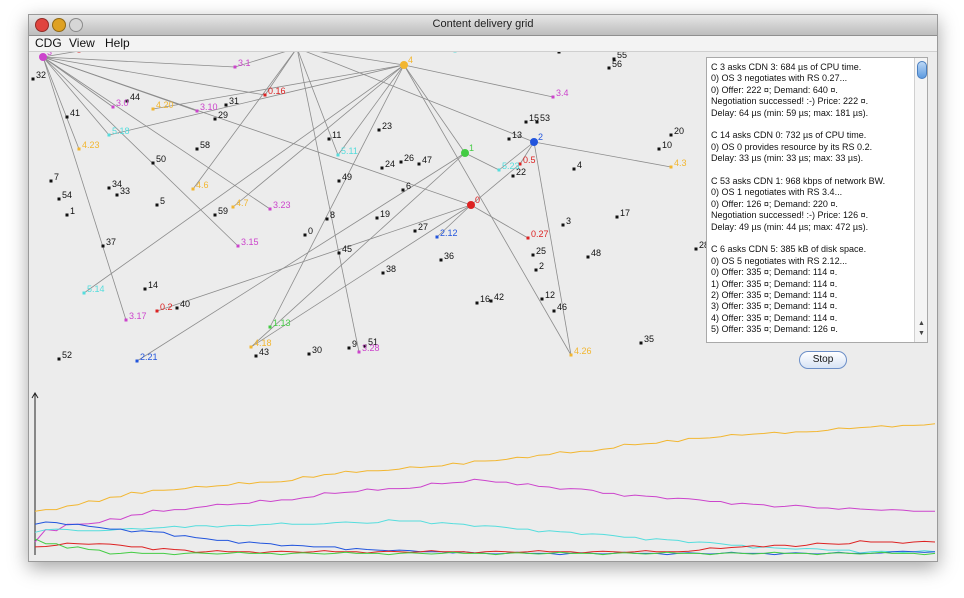  Describe the element at coordinates (678, 163) in the screenshot. I see `resource-node: 4.3` at that location.